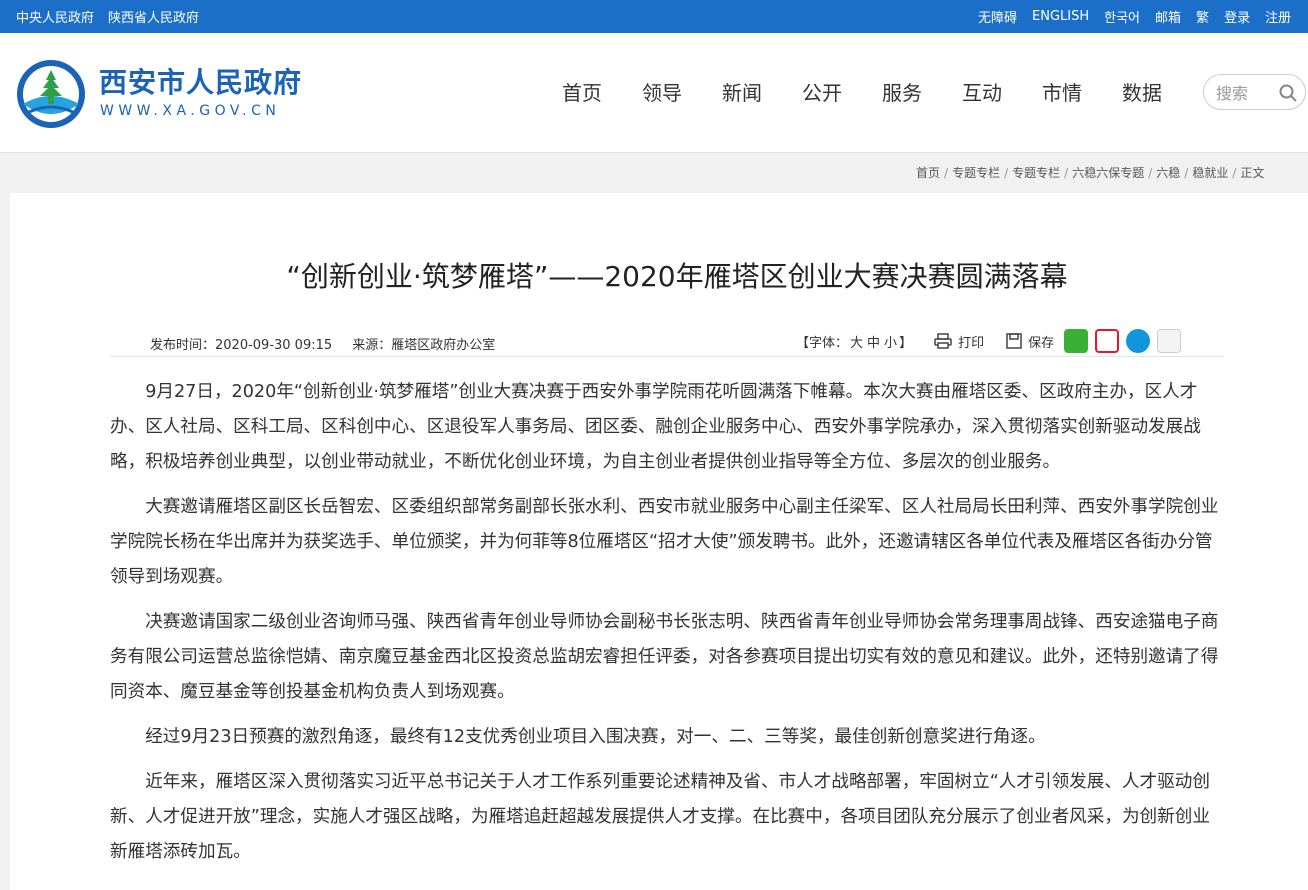 The width and height of the screenshot is (1308, 890). Describe the element at coordinates (1288, 93) in the screenshot. I see `search-icon` at that location.